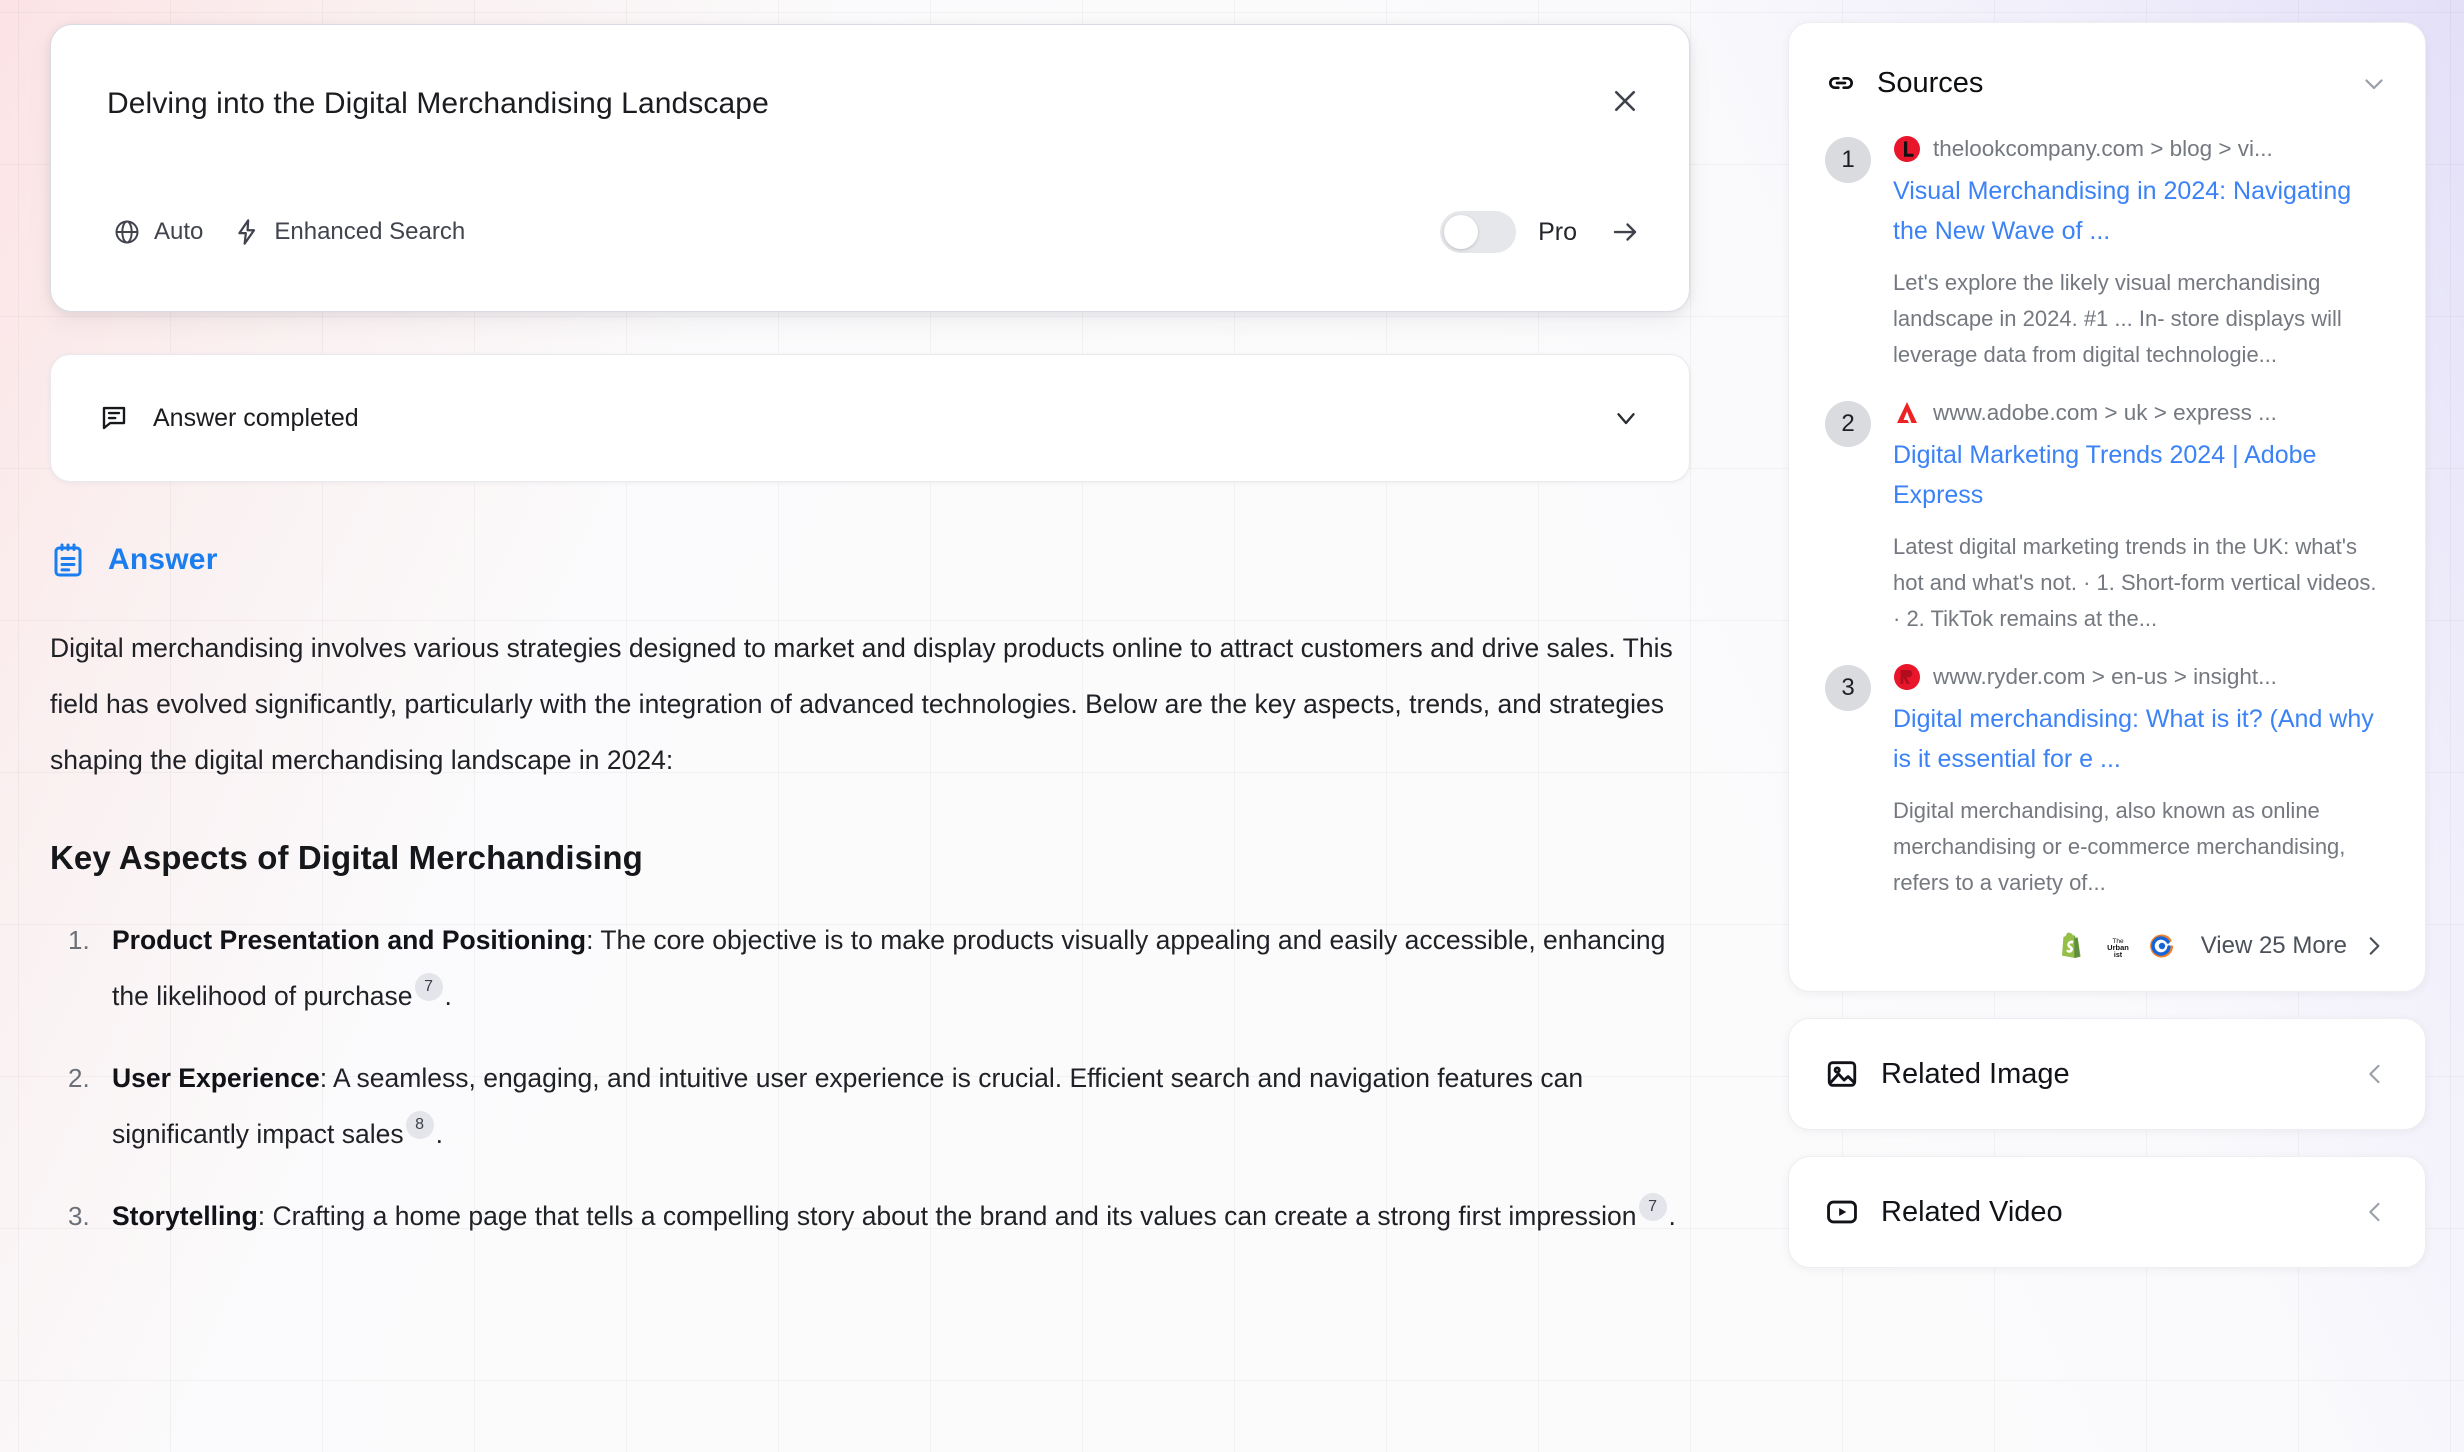  What do you see at coordinates (256, 417) in the screenshot?
I see `answer-status-label: Answer completed` at bounding box center [256, 417].